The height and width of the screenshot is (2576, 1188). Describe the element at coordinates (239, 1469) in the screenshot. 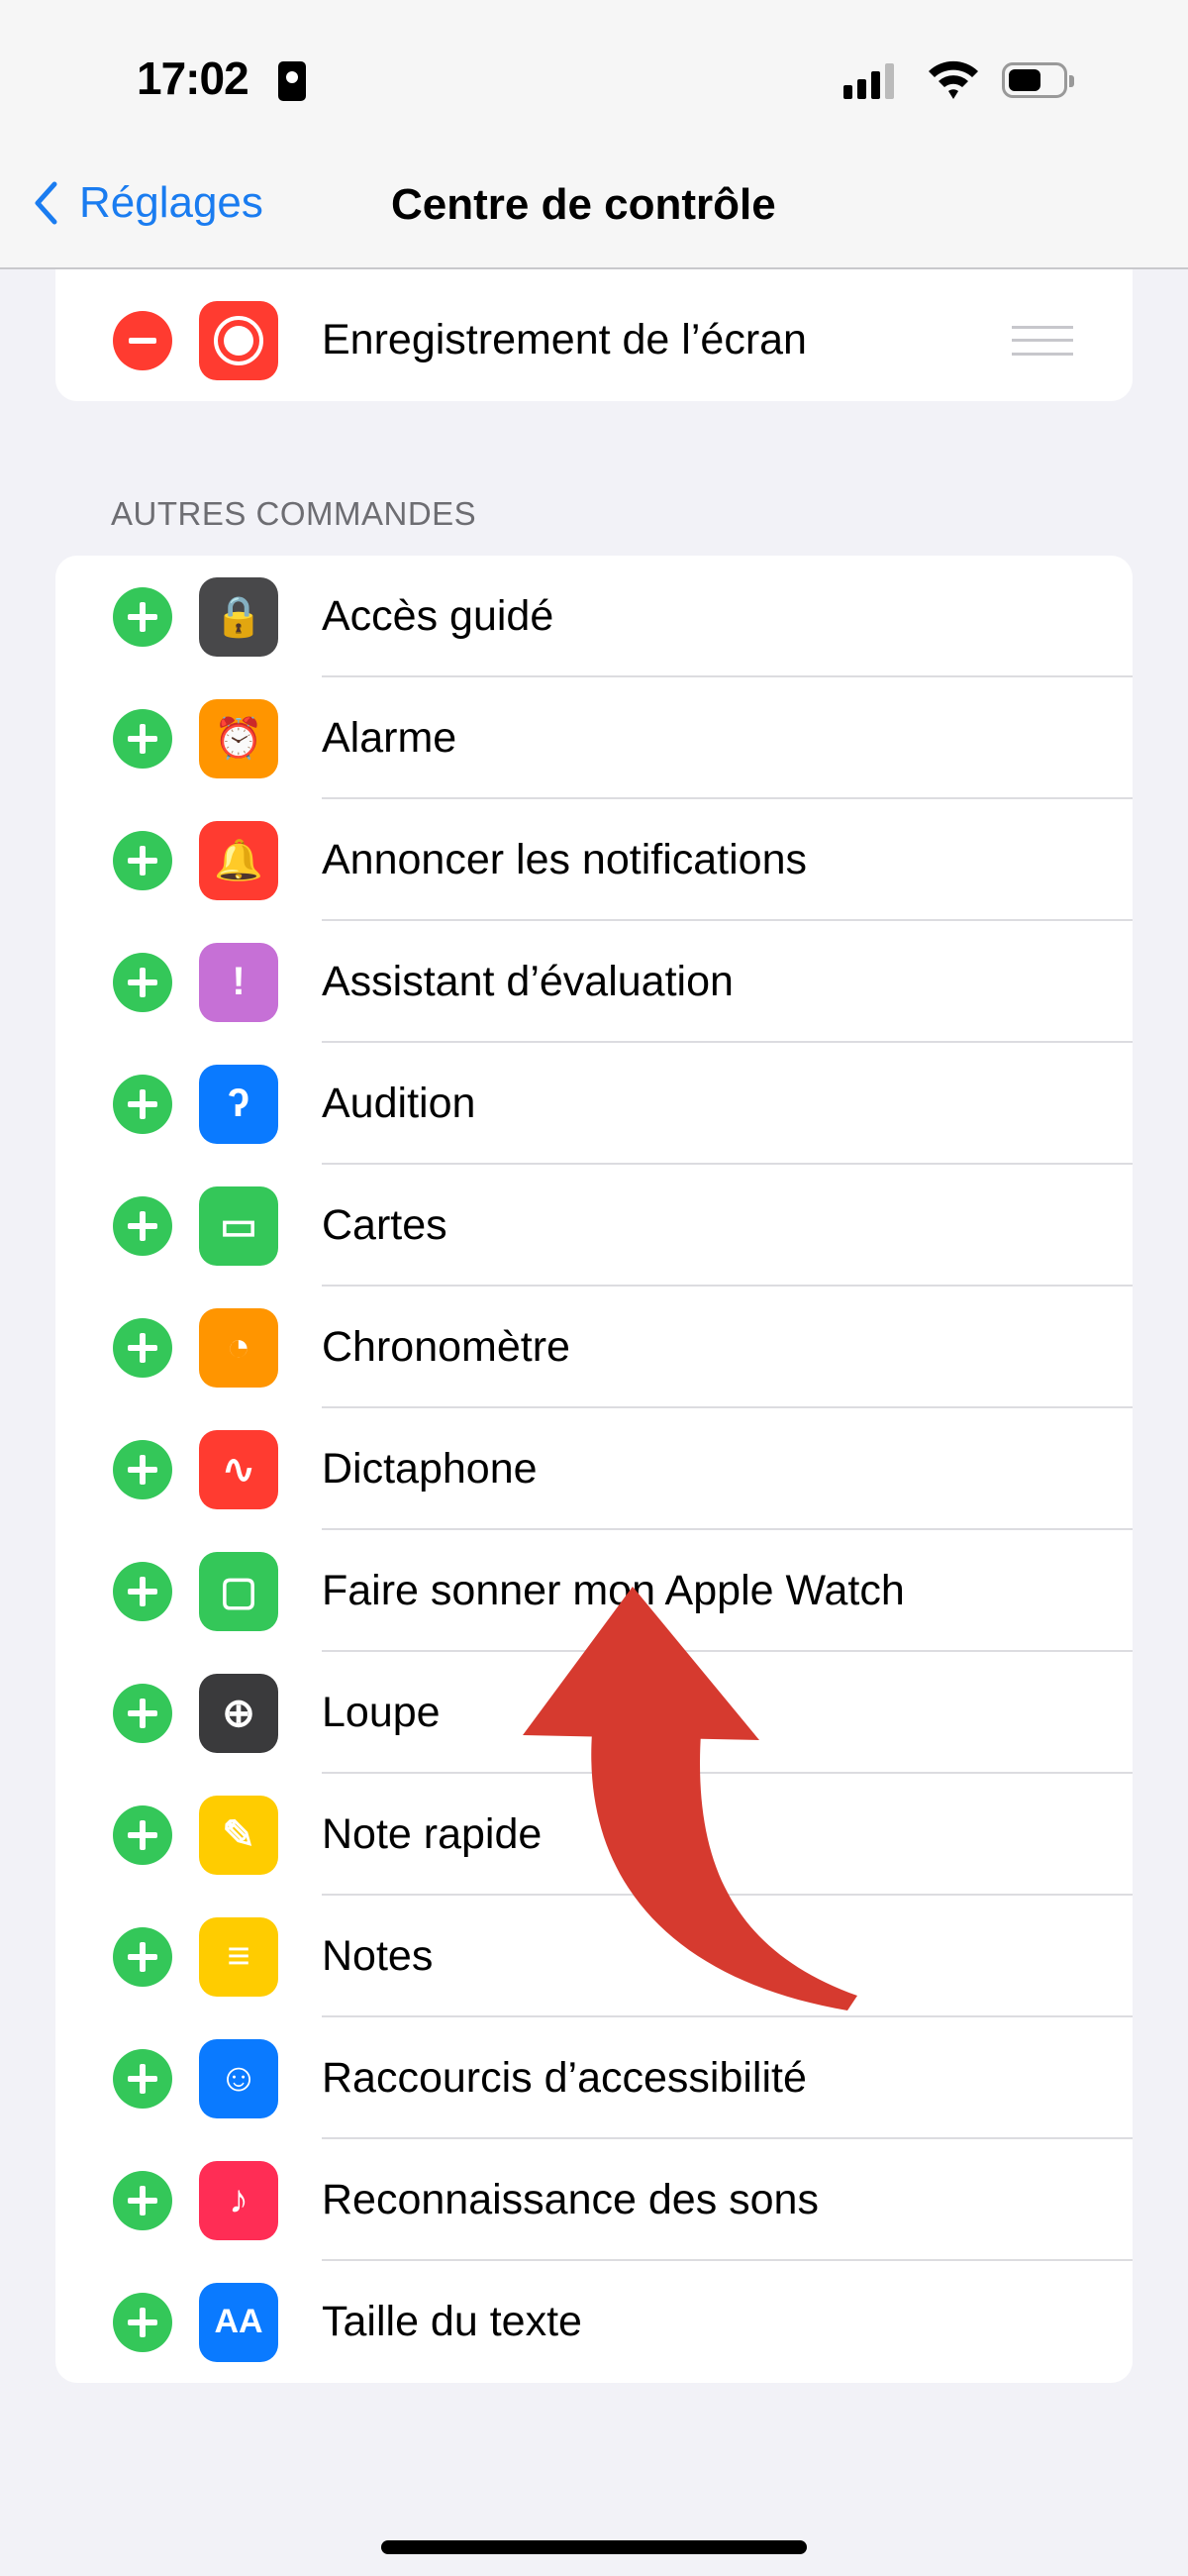

I see `waveform-icon: ∿` at that location.